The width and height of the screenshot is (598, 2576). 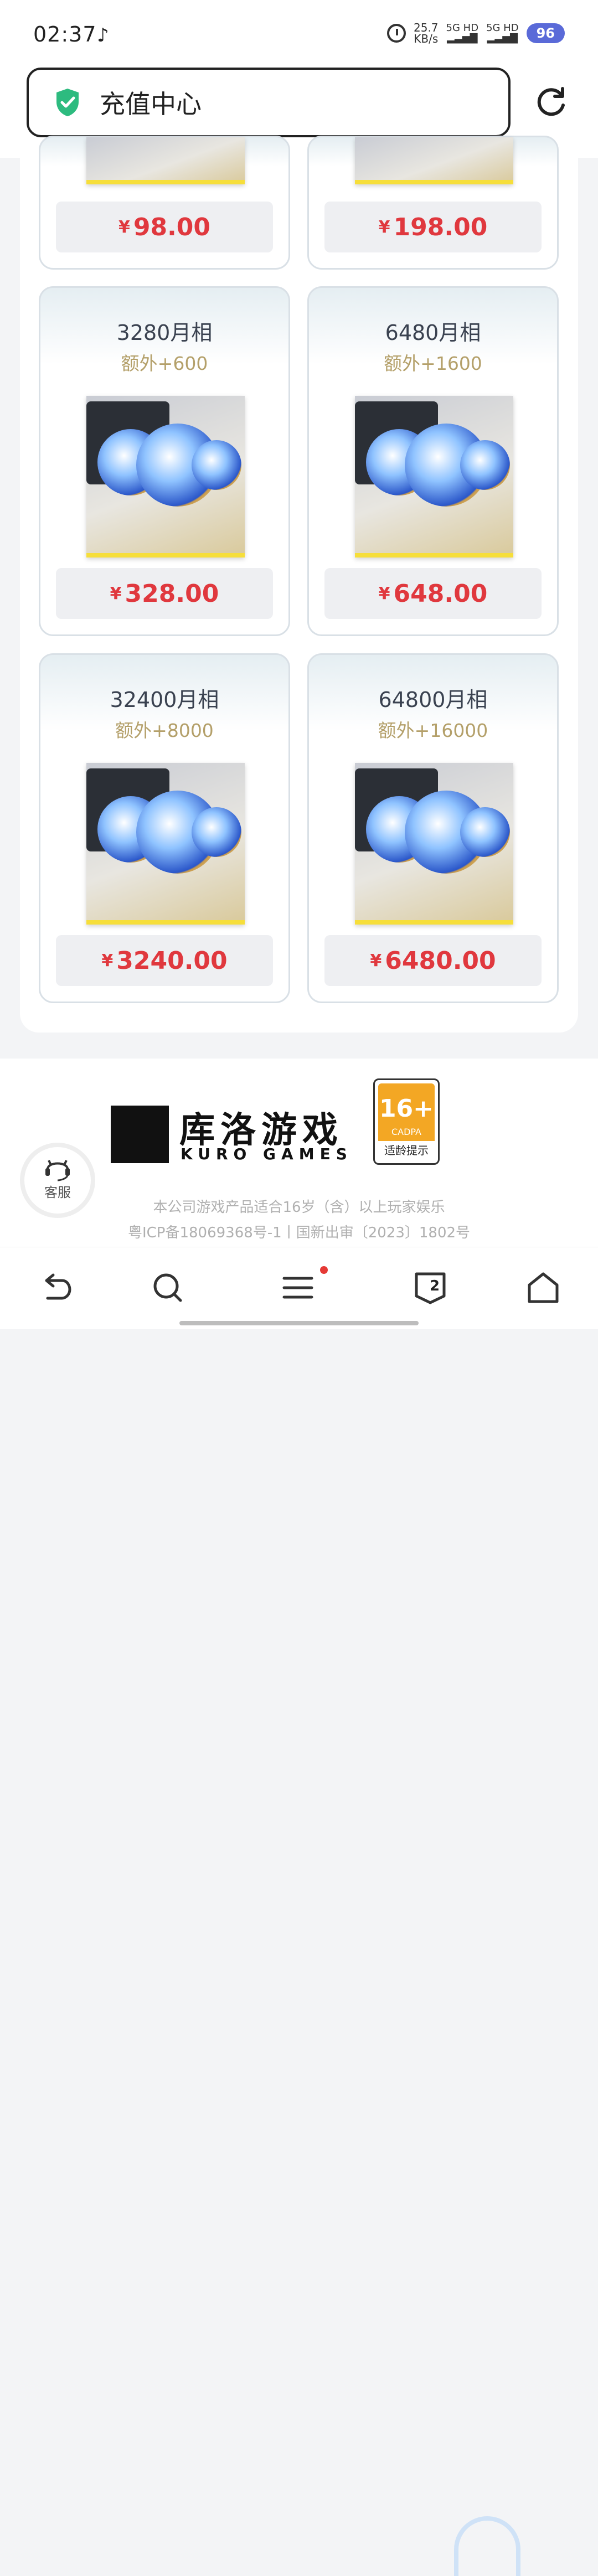 What do you see at coordinates (551, 103) in the screenshot?
I see `refresh-icon` at bounding box center [551, 103].